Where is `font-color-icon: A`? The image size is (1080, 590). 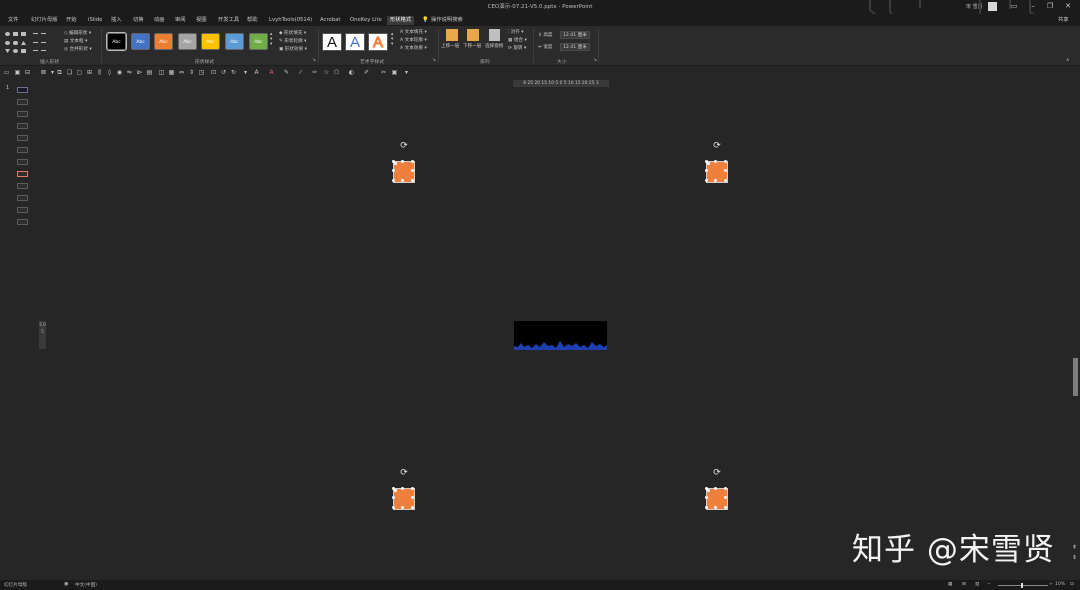
font-color-icon: A is located at coordinates (256, 72).